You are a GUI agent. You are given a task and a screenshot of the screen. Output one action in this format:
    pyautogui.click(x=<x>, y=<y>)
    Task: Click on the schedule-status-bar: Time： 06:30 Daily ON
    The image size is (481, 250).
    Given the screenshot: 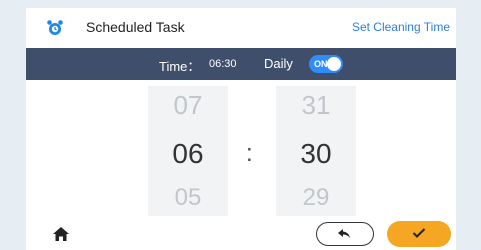 What is the action you would take?
    pyautogui.click(x=241, y=64)
    